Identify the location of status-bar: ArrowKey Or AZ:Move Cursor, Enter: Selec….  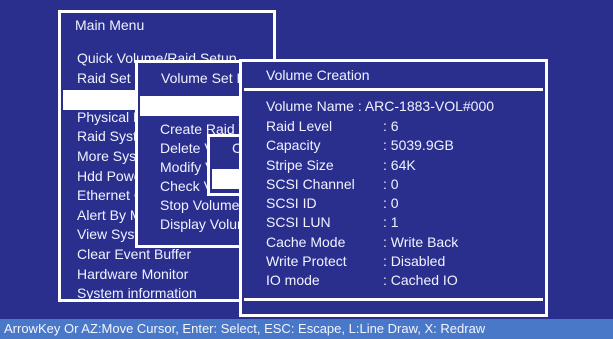
(306, 329).